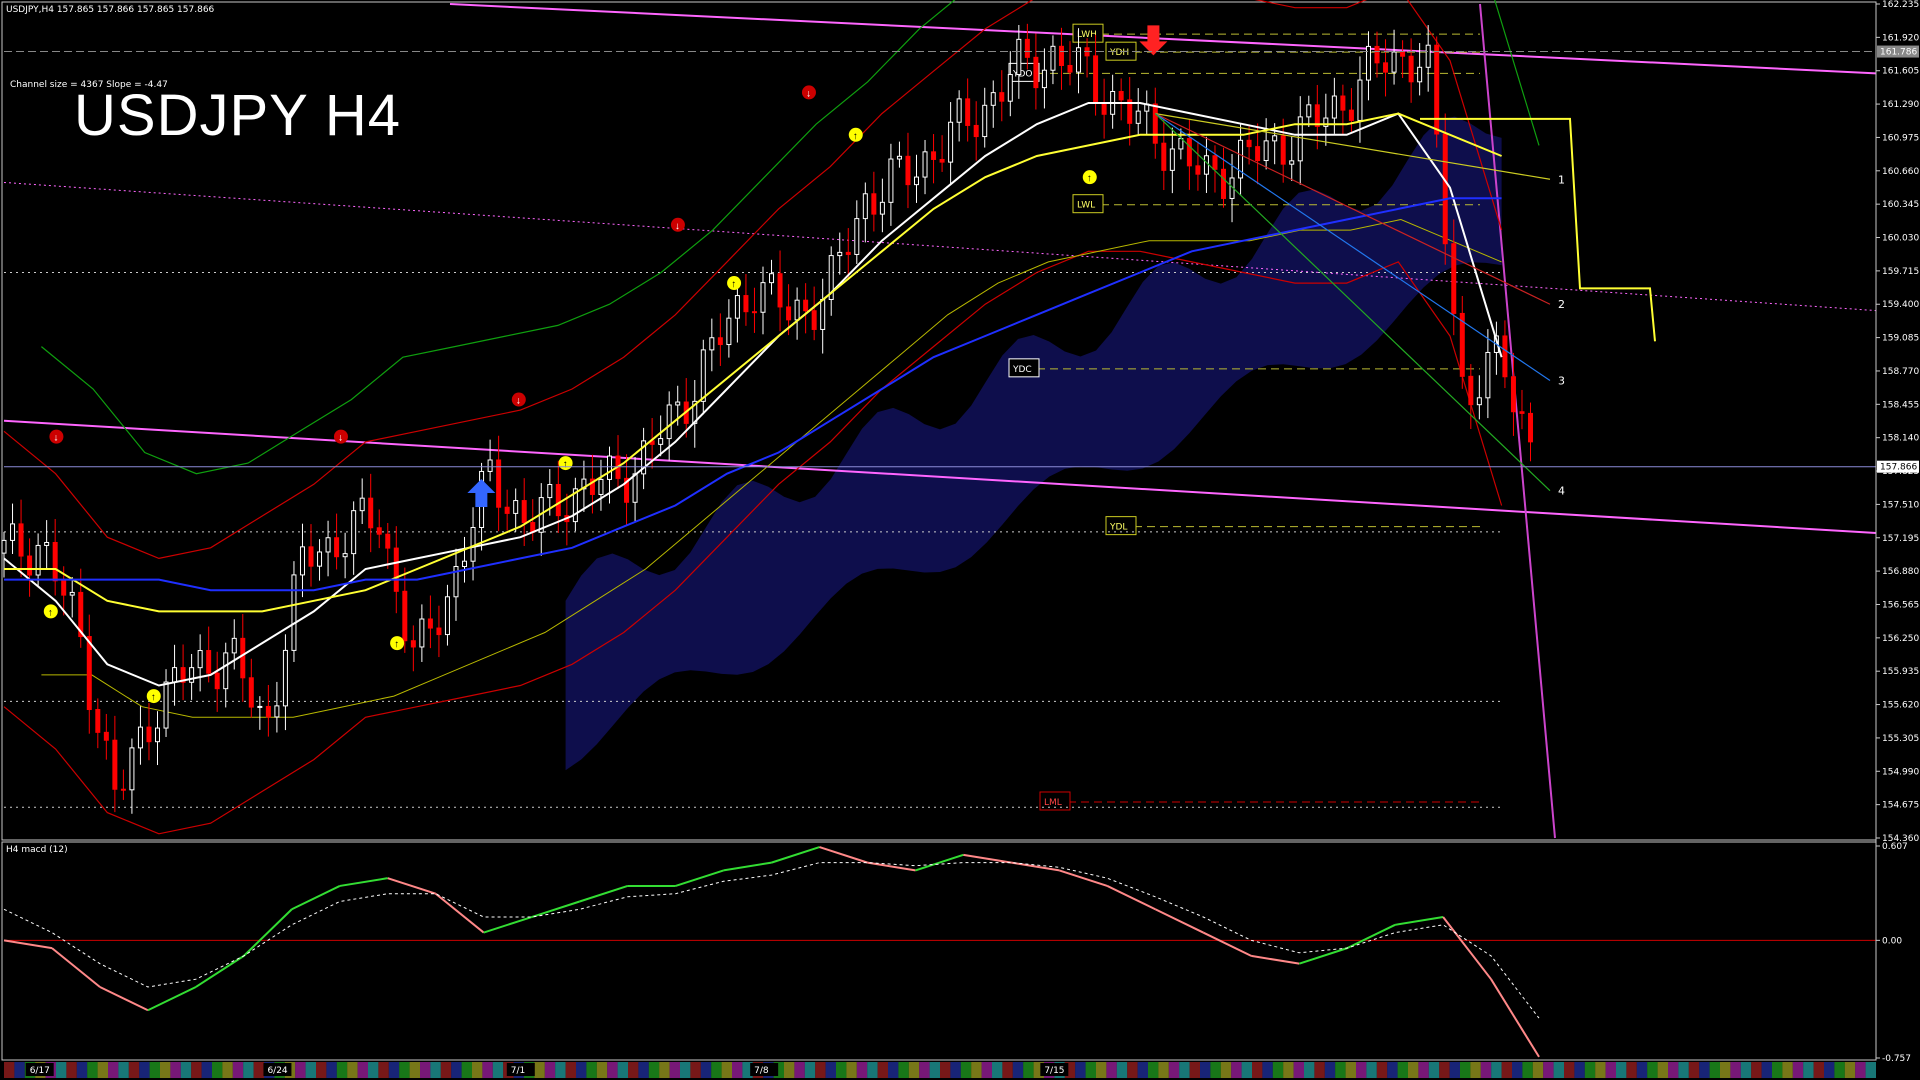 The height and width of the screenshot is (1080, 1920). I want to click on x-tick-label: 6/17, so click(40, 1071).